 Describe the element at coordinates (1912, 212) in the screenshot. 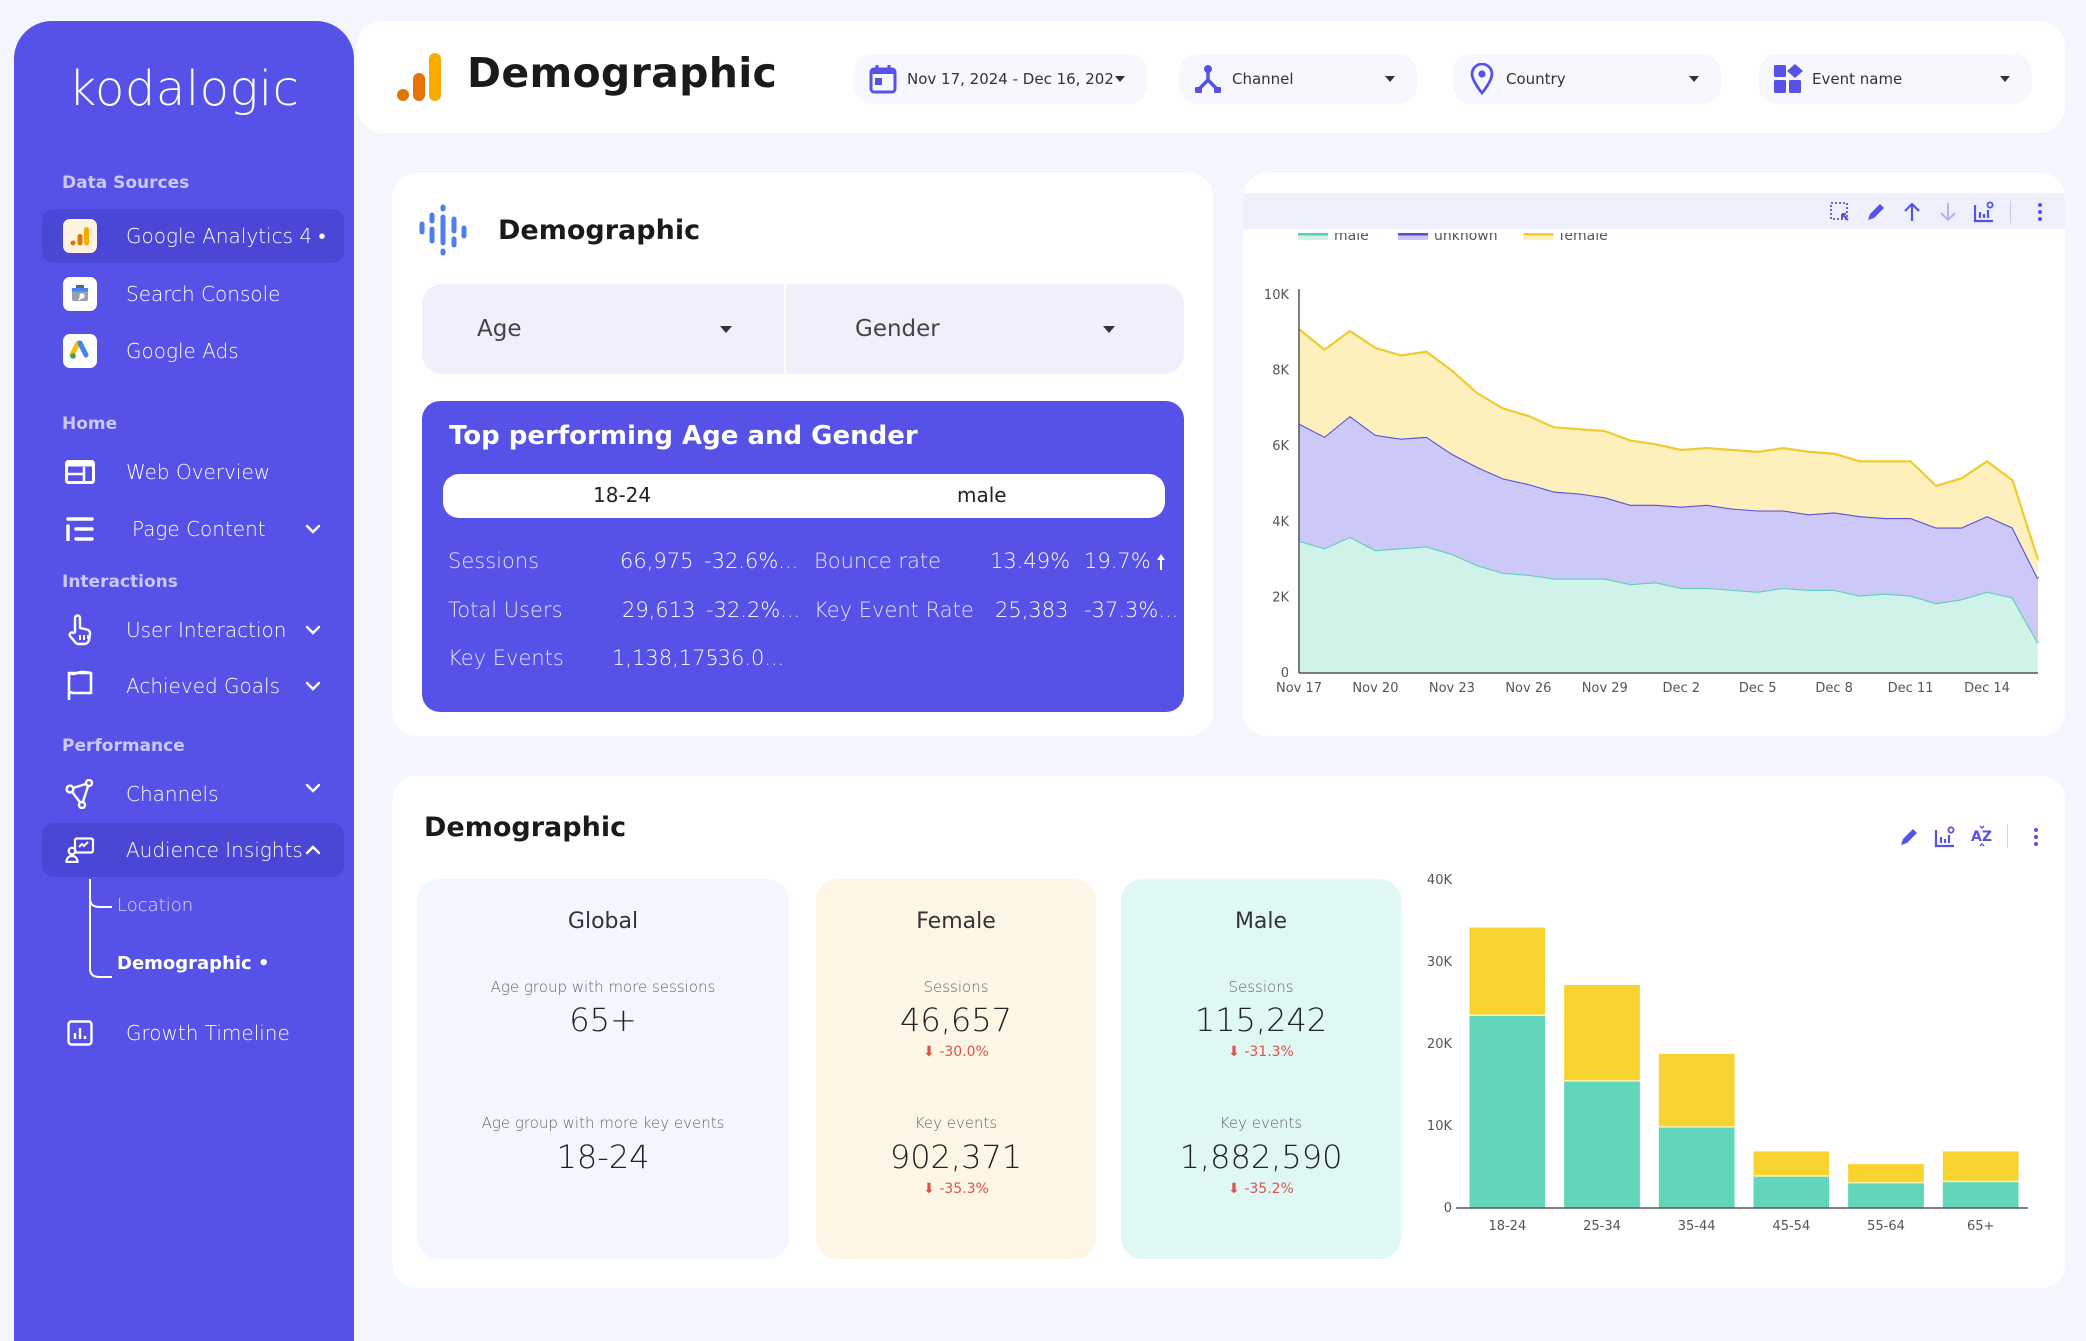

I see `sort-ascending-icon` at that location.